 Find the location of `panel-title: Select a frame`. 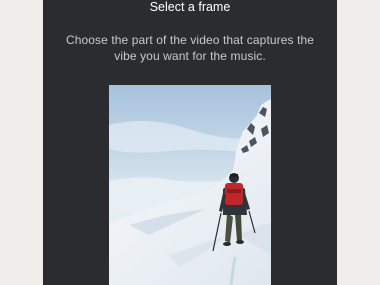

panel-title: Select a frame is located at coordinates (190, 7).